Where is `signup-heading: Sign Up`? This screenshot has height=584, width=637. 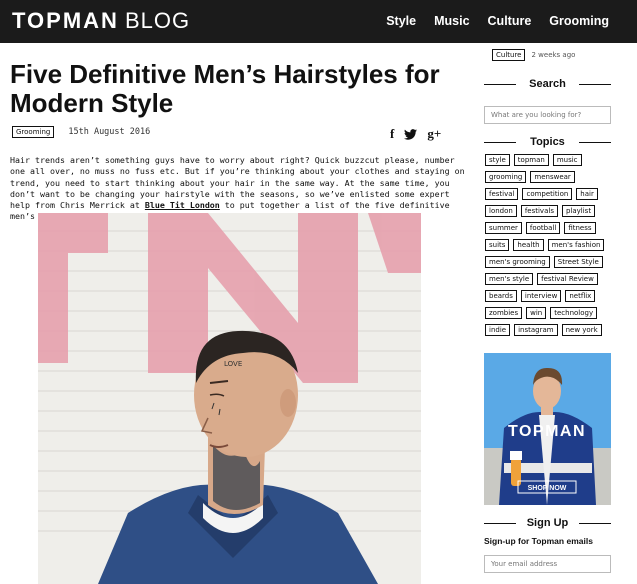
signup-heading: Sign Up is located at coordinates (547, 523).